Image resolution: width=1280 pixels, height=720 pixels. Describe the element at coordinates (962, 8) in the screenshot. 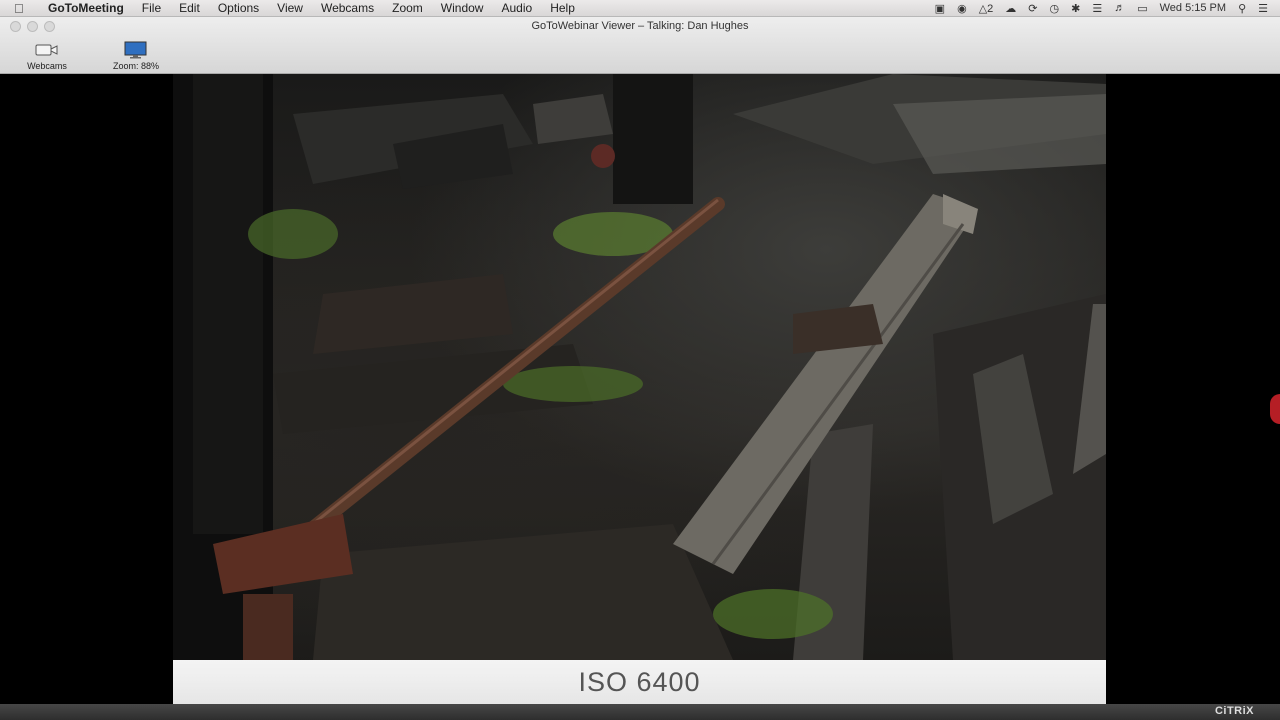

I see `camera-icon: ◉` at that location.